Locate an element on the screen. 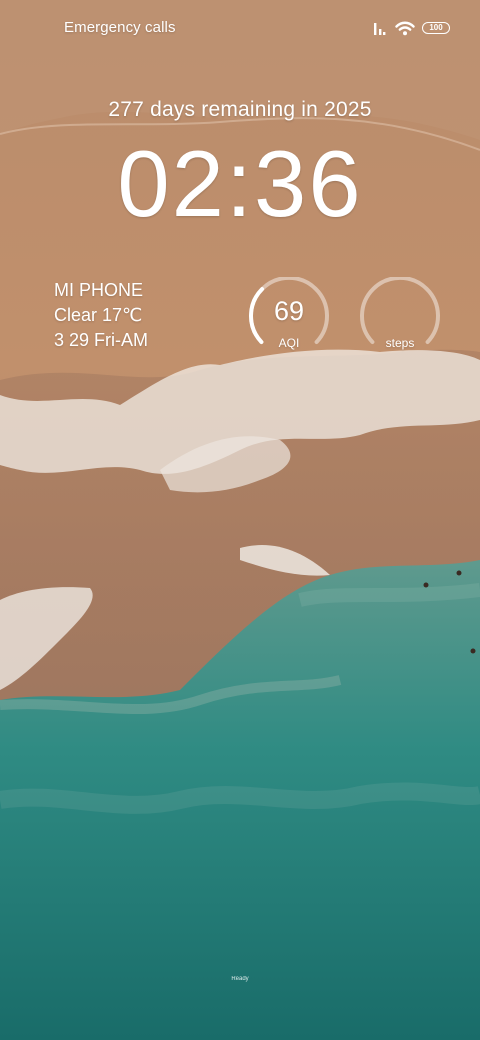 This screenshot has width=480, height=1040. year-progress-text: 277 days remaining in 2025 is located at coordinates (240, 109).